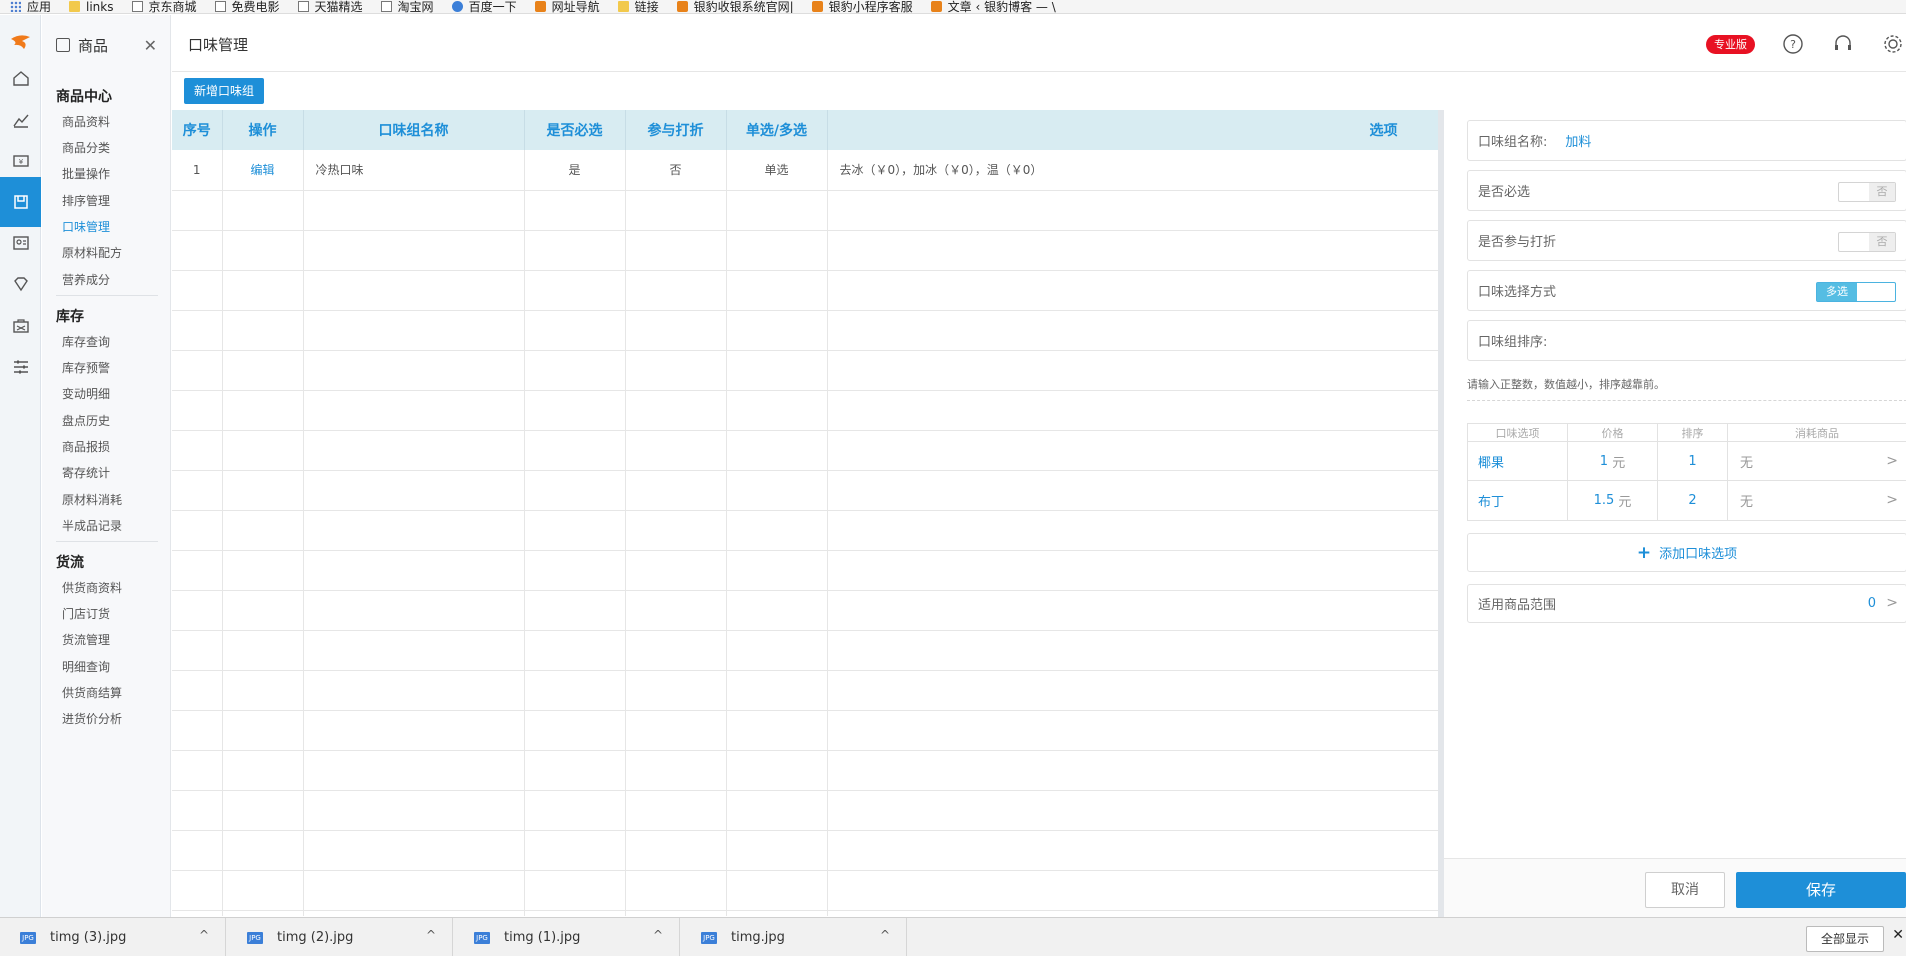 The height and width of the screenshot is (956, 1906). I want to click on bookmark-blog: 文章 ‹ 银豹博客 — \, so click(993, 6).